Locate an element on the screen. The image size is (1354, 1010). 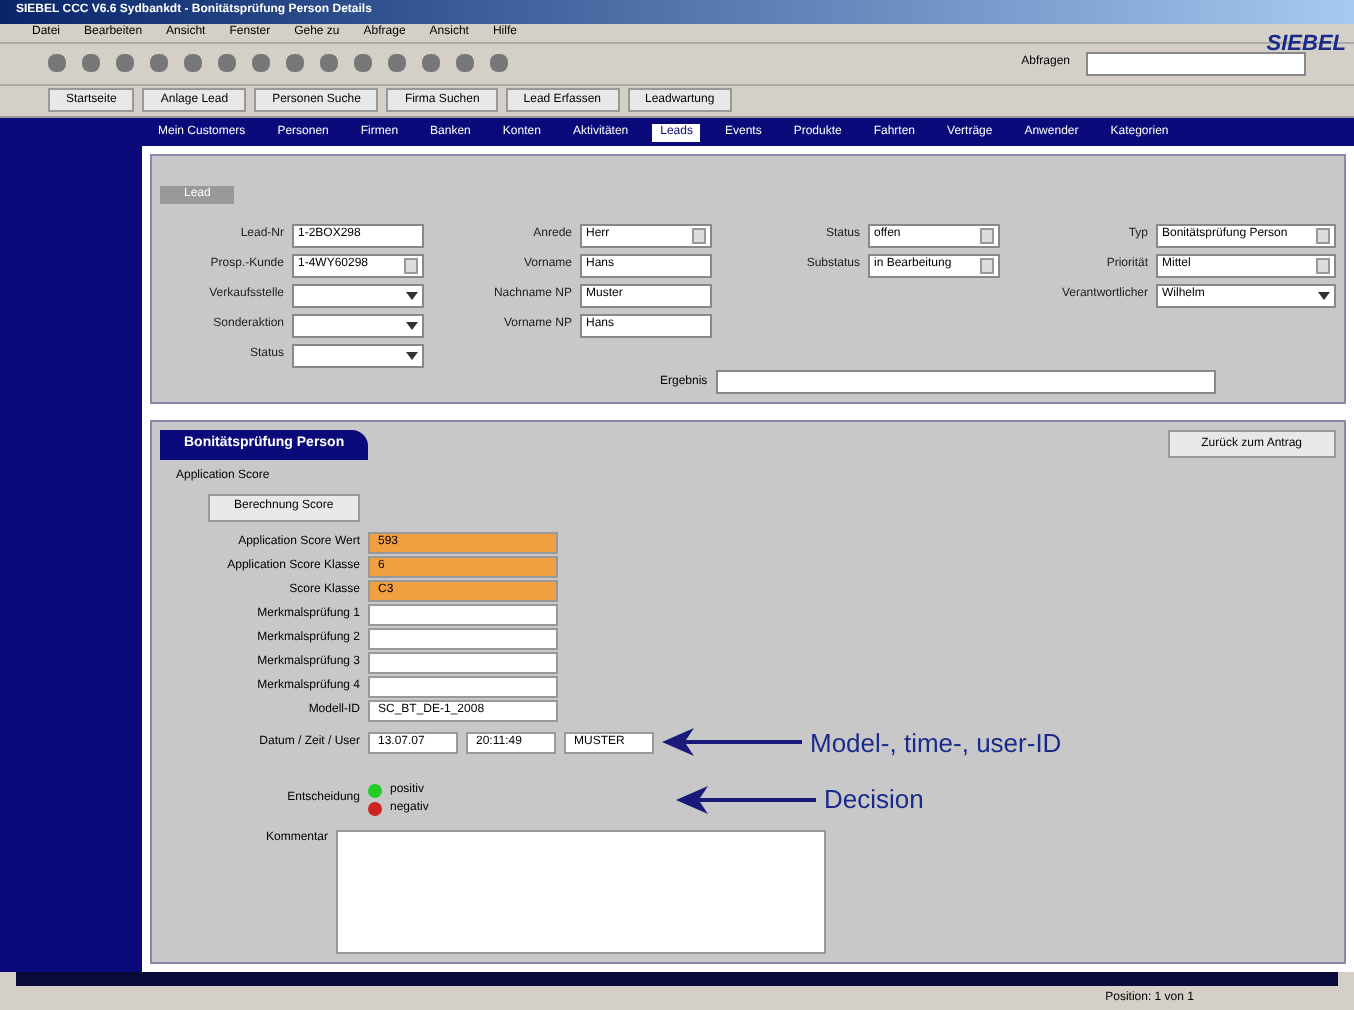
logo: SIEBEL is located at coordinates (1306, 44).